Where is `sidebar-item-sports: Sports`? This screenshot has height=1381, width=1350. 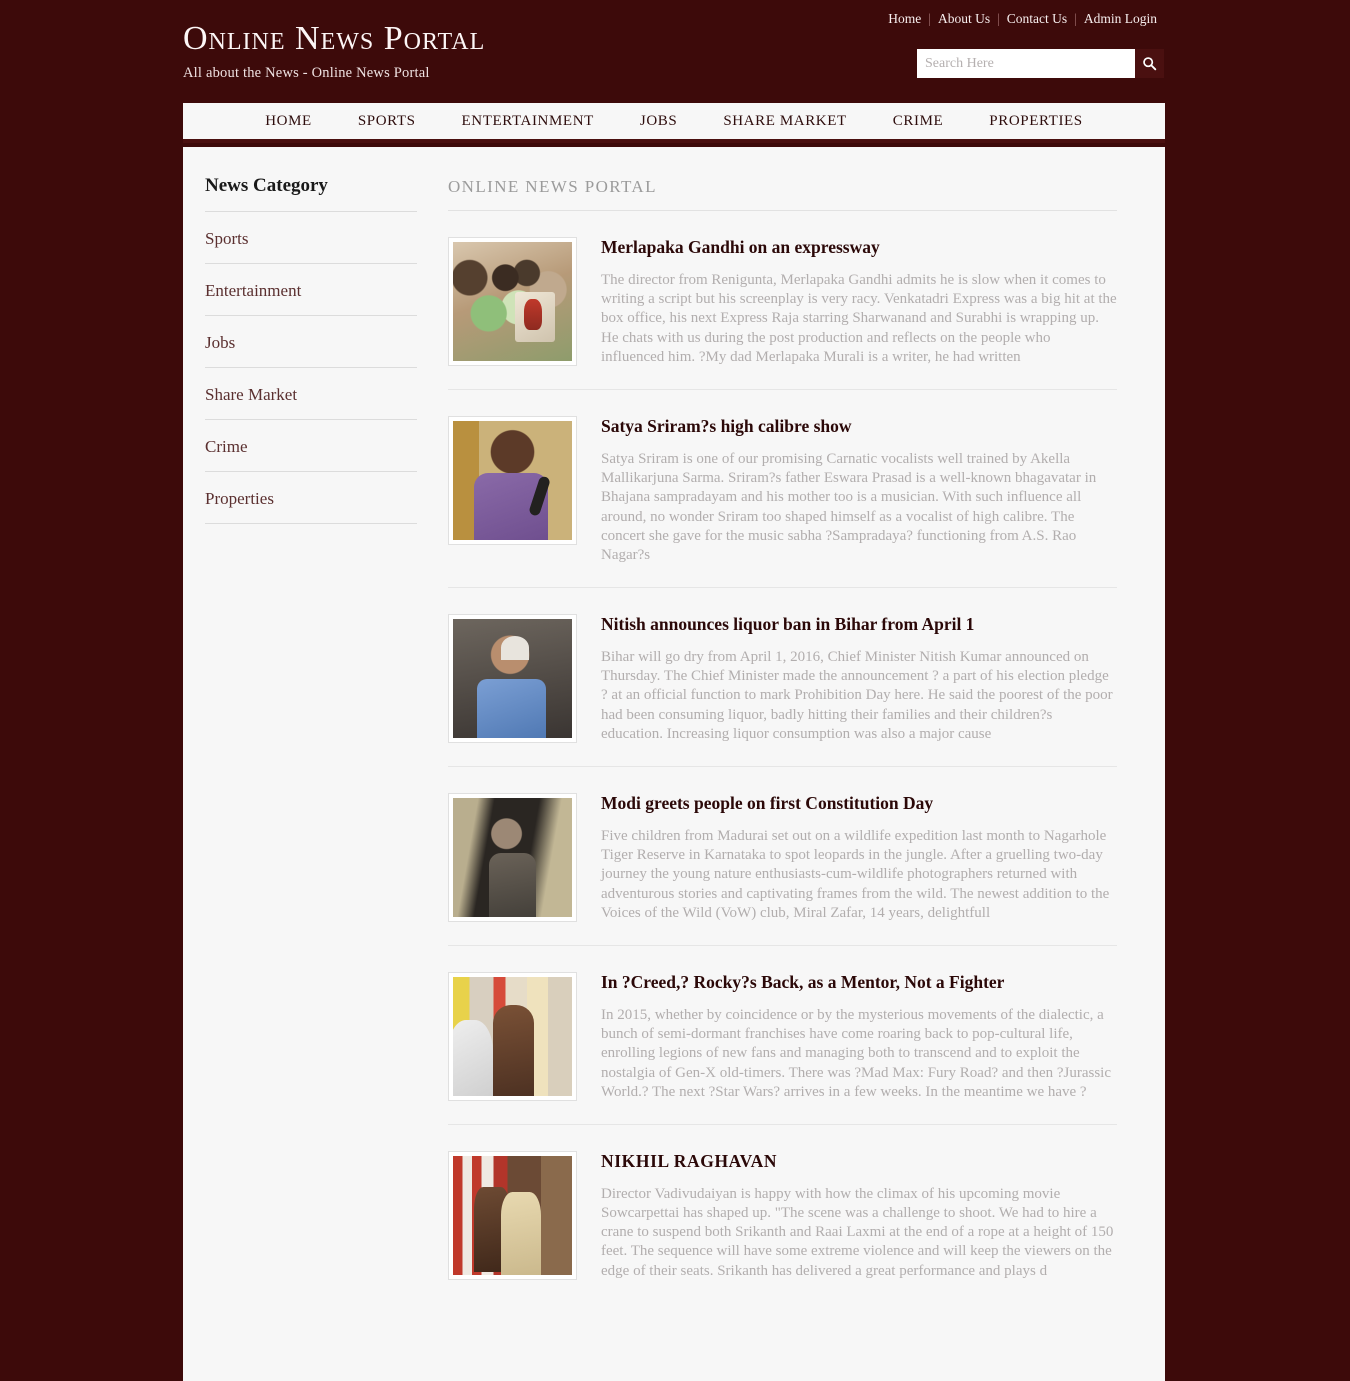
sidebar-item-sports: Sports is located at coordinates (311, 238).